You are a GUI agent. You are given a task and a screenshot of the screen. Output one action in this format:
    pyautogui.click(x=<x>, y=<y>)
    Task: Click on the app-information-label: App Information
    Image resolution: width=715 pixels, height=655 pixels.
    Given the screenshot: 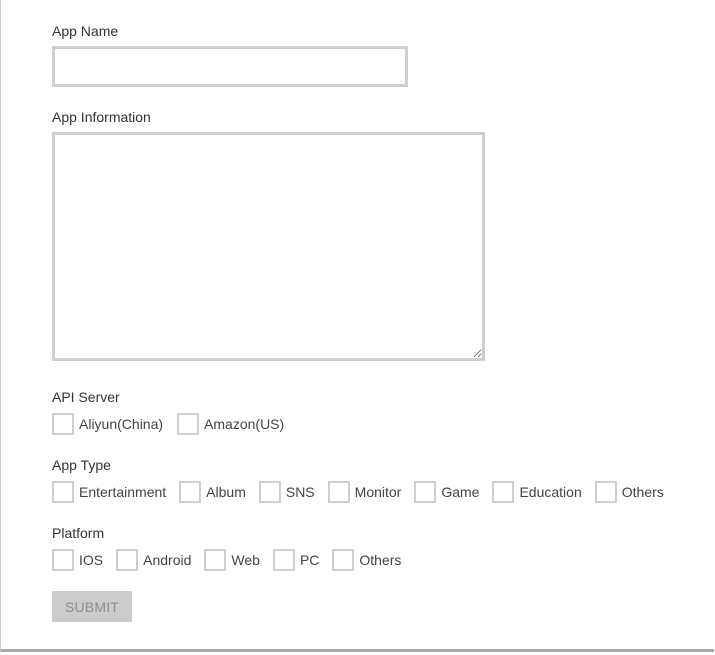 What is the action you would take?
    pyautogui.click(x=101, y=117)
    